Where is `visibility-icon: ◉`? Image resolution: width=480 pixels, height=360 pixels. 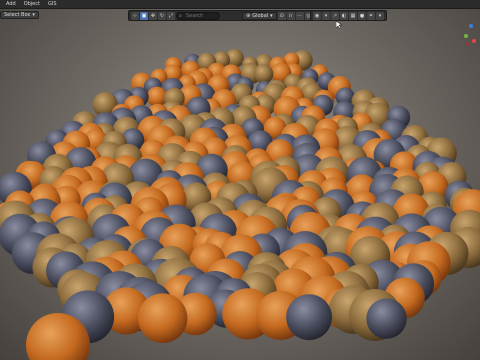
visibility-icon: ◉ is located at coordinates (317, 15).